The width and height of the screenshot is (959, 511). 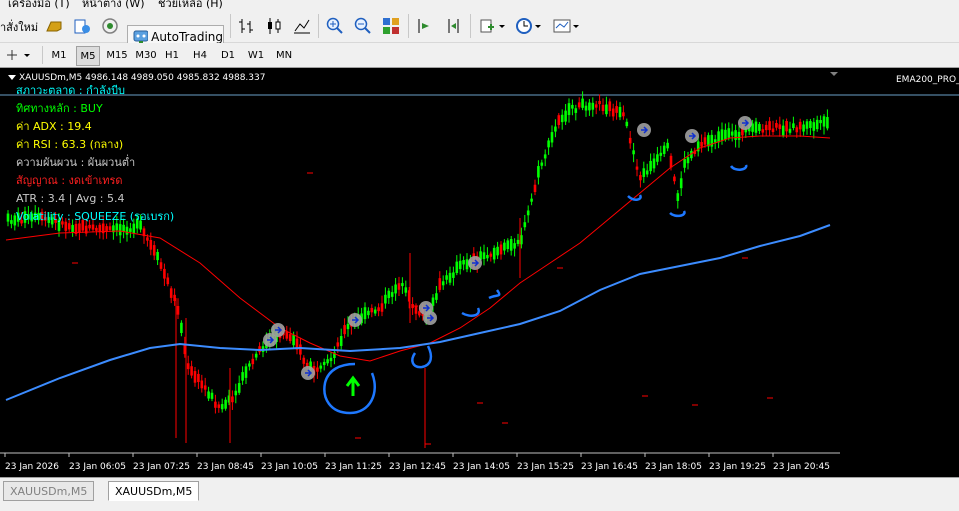 What do you see at coordinates (834, 74) in the screenshot?
I see `scroll-marker-icon` at bounding box center [834, 74].